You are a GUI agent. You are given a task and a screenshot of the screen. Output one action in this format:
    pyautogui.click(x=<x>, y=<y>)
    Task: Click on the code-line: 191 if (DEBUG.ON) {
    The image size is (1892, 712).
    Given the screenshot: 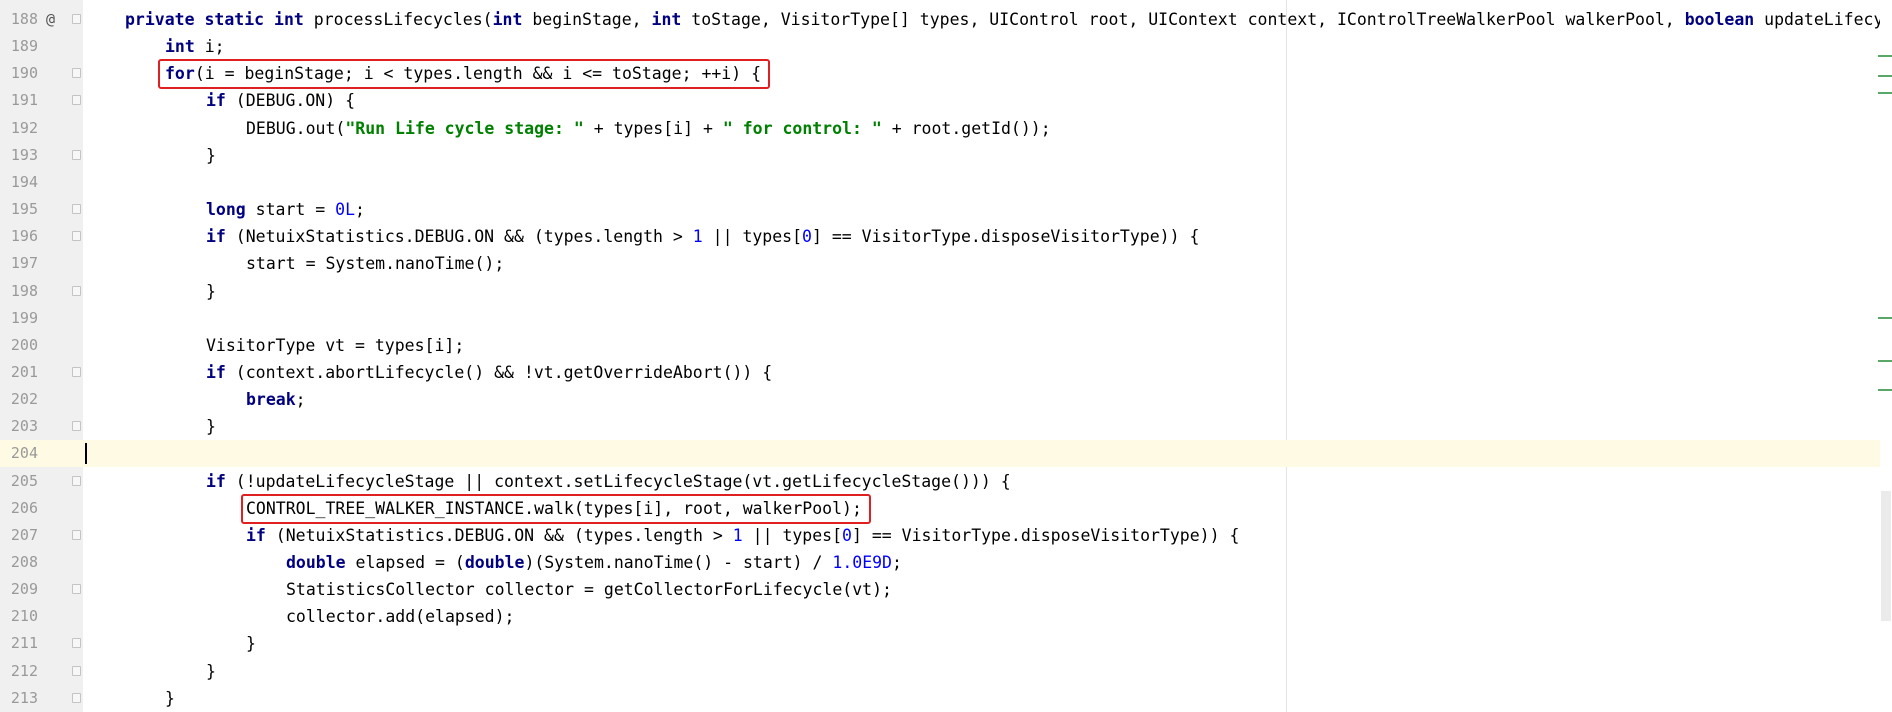 What is the action you would take?
    pyautogui.click(x=946, y=100)
    